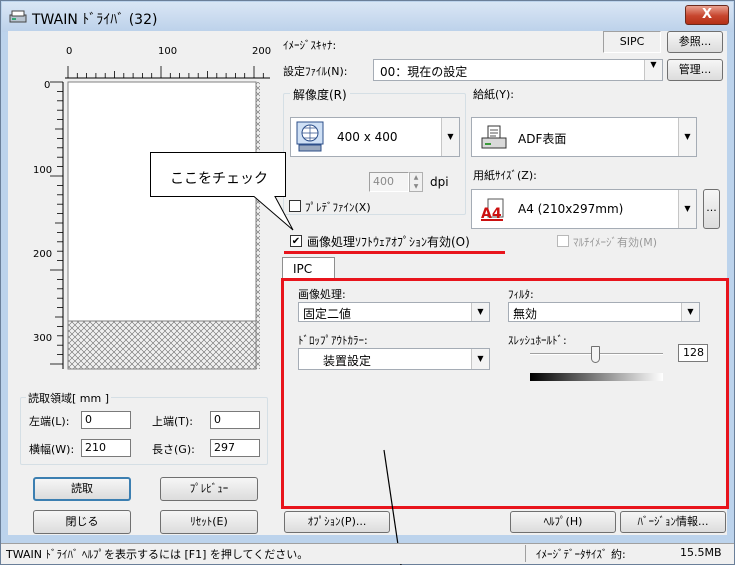  I want to click on close-button: 閉じる, so click(82, 522).